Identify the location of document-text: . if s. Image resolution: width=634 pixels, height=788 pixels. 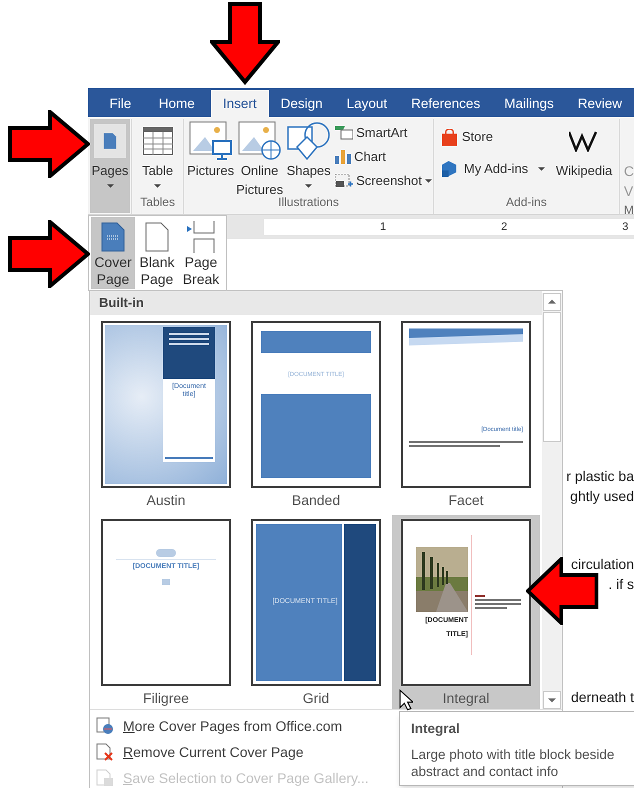
(621, 584).